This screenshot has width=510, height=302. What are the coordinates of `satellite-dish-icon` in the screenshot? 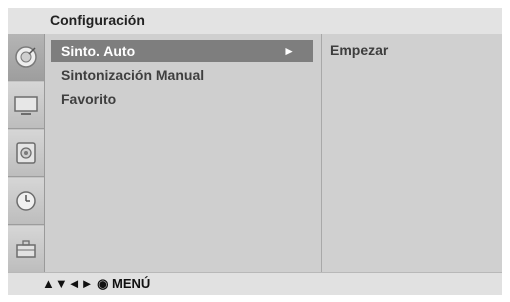 It's located at (26, 57).